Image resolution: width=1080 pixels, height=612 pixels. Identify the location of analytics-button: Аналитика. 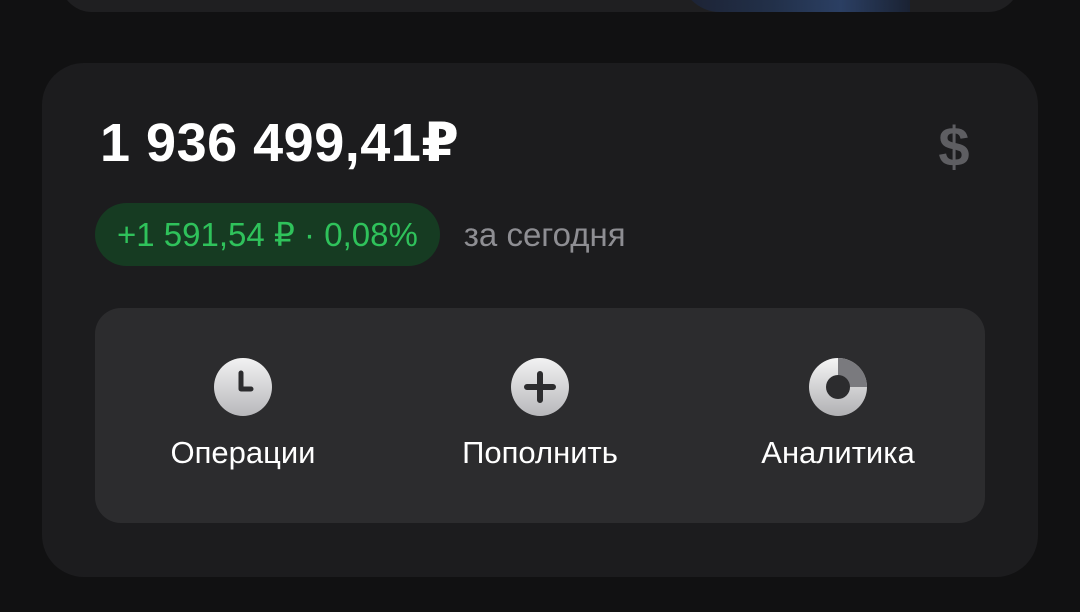
(838, 415).